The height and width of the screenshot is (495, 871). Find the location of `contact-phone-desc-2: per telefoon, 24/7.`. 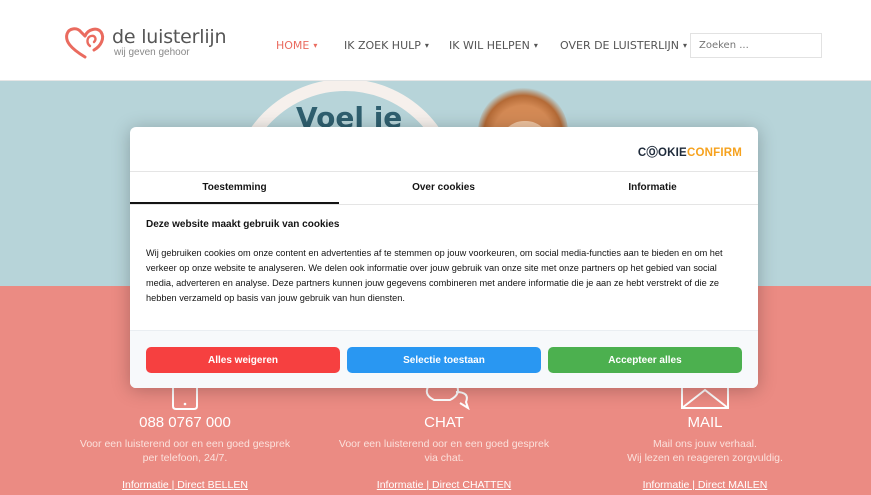

contact-phone-desc-2: per telefoon, 24/7. is located at coordinates (185, 458).